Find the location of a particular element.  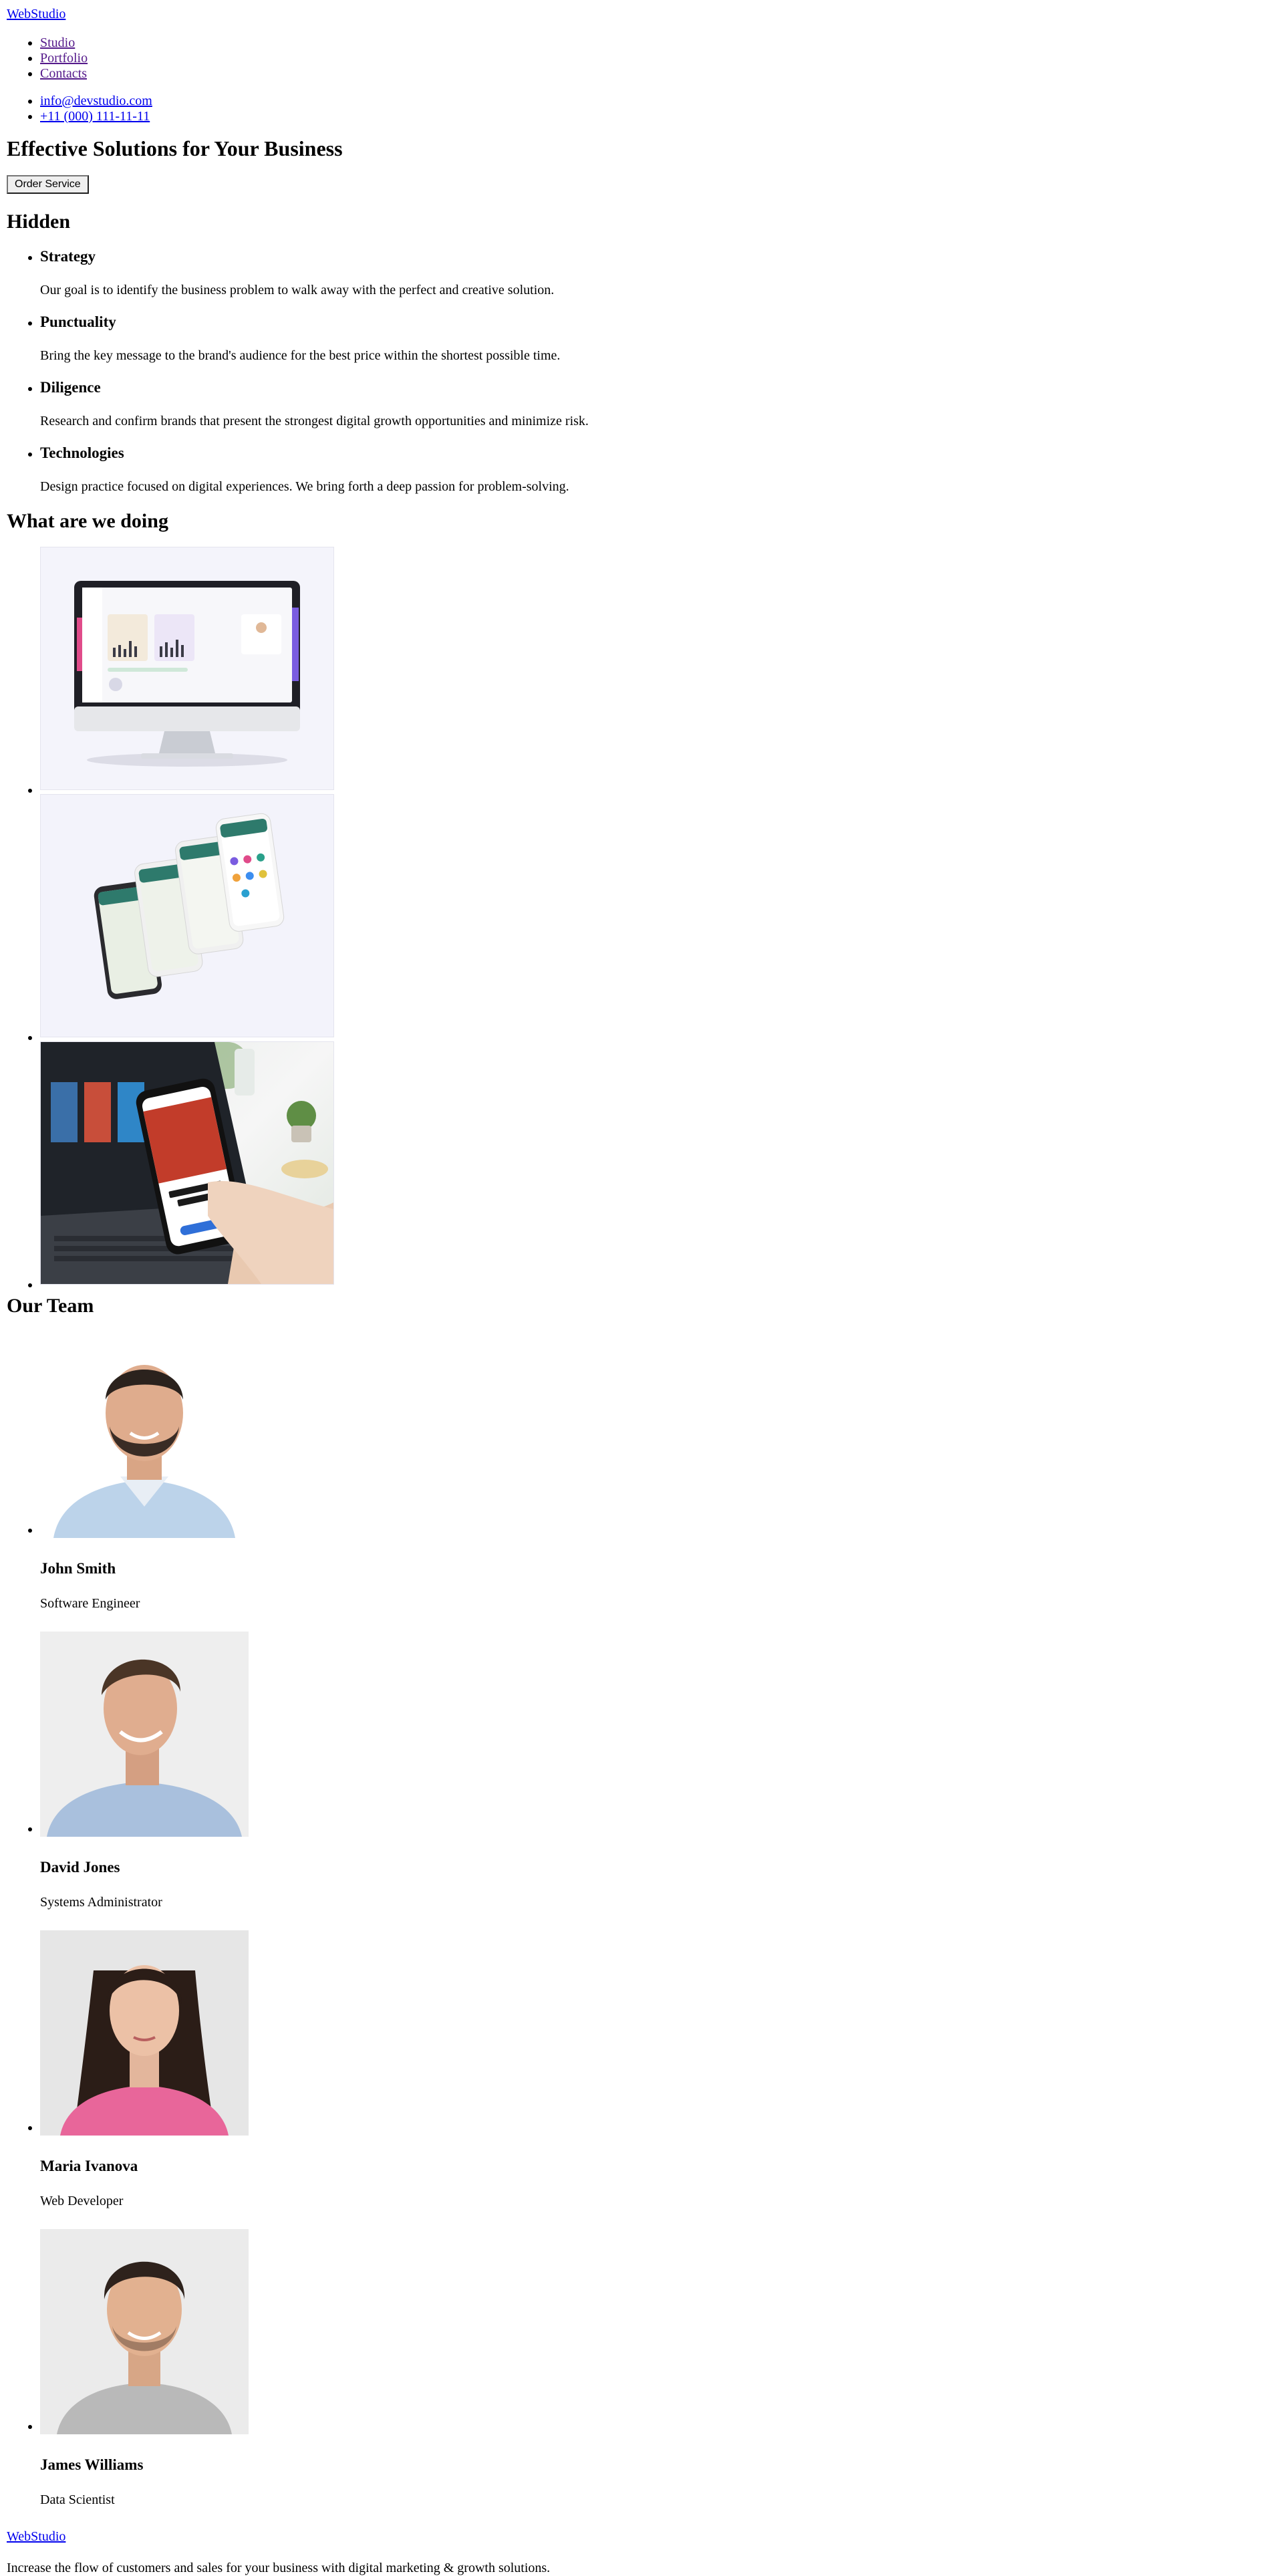

team-title: Our Team is located at coordinates (50, 1306).